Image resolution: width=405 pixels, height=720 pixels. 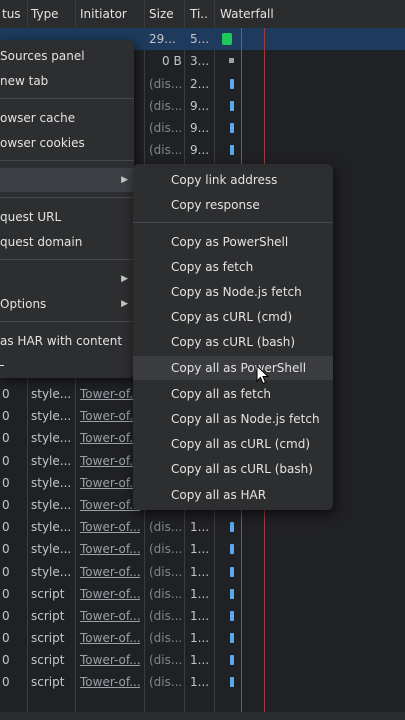 What do you see at coordinates (31, 217) in the screenshot?
I see `menu-item-label: quest URL` at bounding box center [31, 217].